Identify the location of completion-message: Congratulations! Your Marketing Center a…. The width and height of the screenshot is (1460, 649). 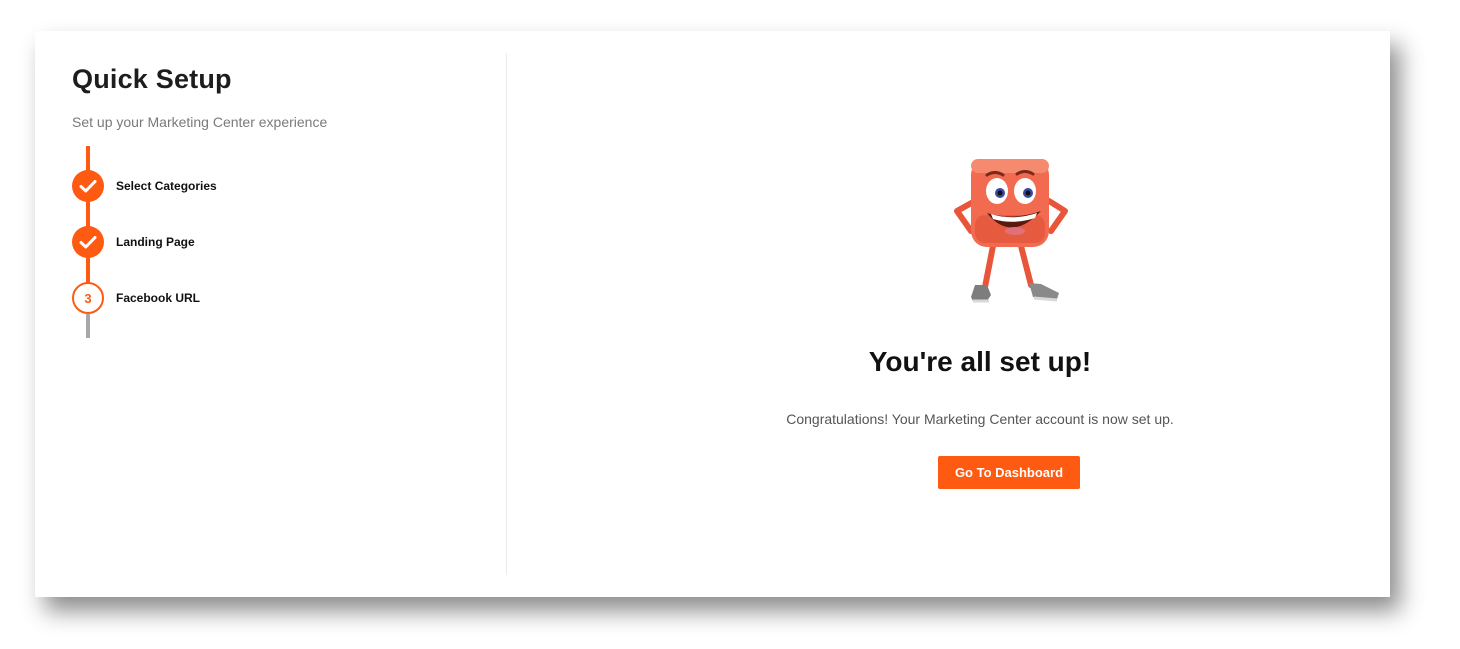
(980, 419).